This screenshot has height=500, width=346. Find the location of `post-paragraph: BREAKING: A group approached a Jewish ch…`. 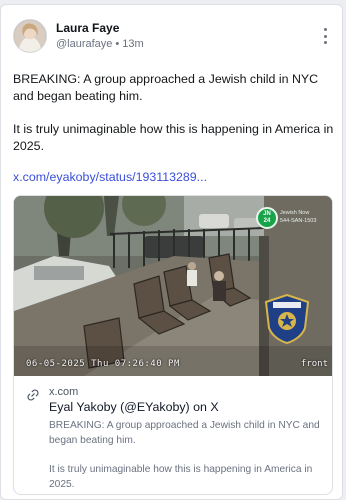

post-paragraph: BREAKING: A group approached a Jewish ch… is located at coordinates (166, 87).